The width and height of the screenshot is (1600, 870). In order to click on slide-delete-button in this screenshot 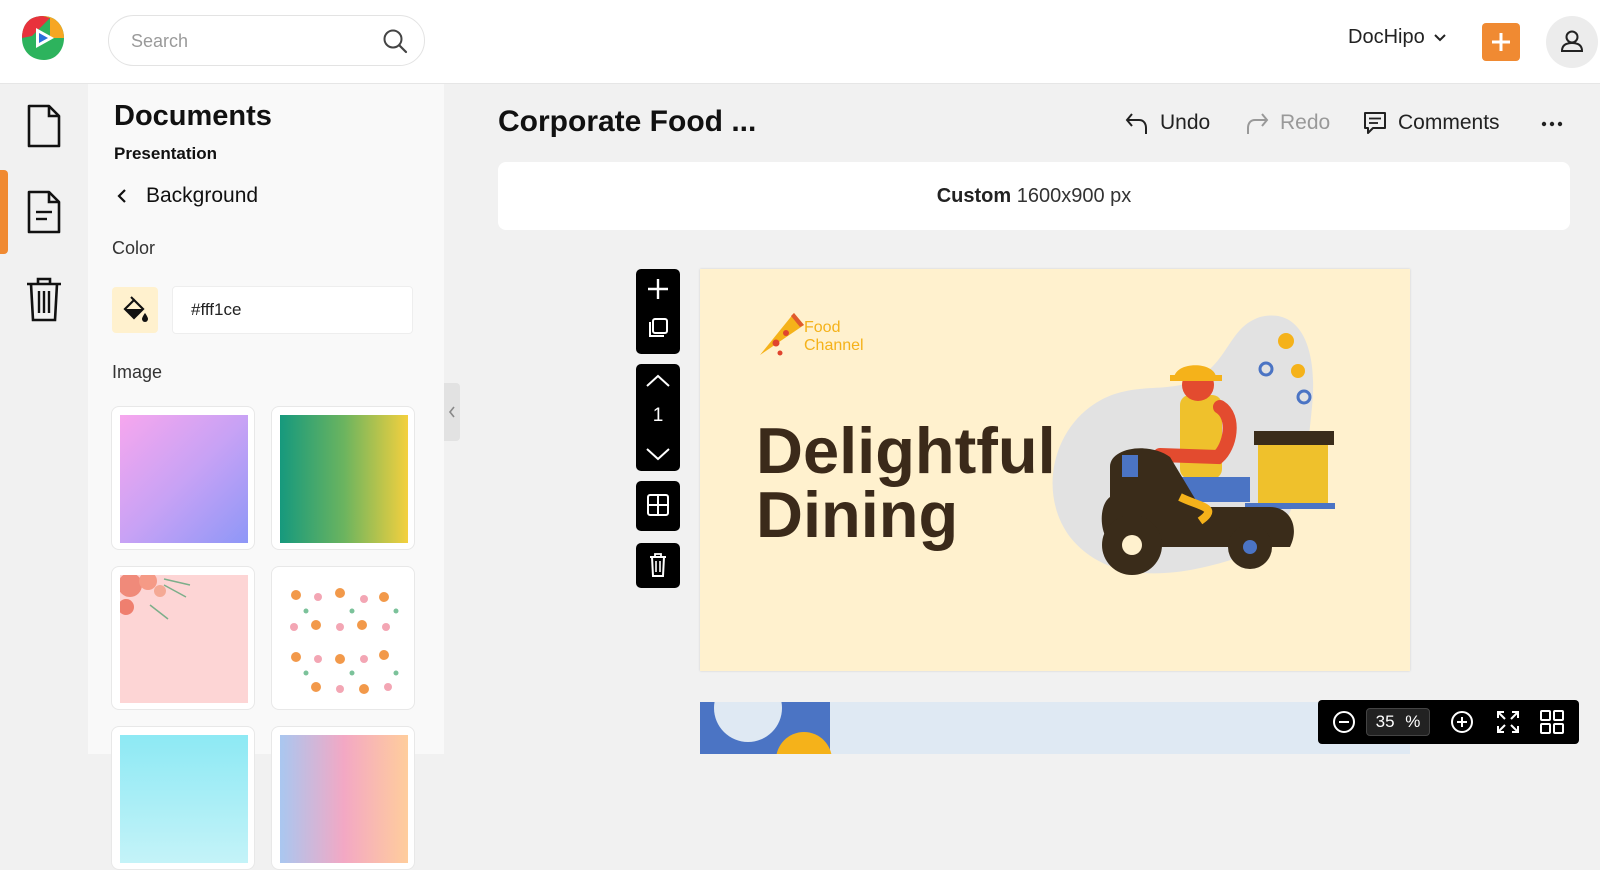, I will do `click(658, 565)`.